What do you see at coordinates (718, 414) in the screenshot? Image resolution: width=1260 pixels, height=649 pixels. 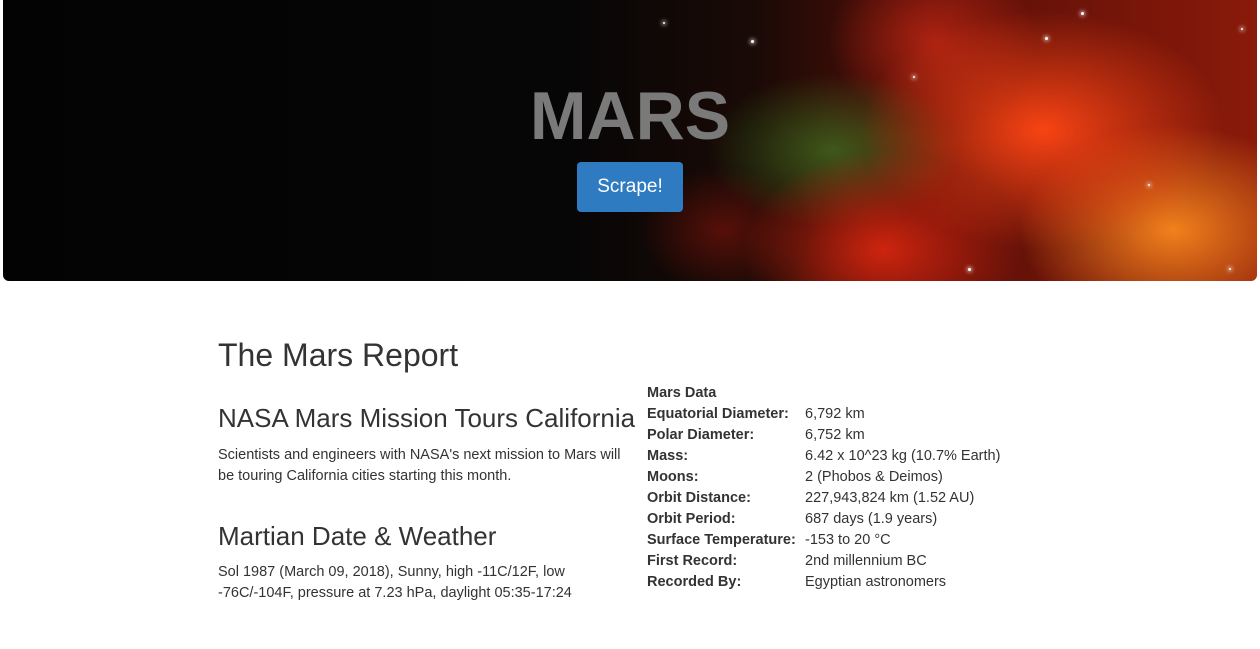 I see `fact-label: Equatorial Diameter:` at bounding box center [718, 414].